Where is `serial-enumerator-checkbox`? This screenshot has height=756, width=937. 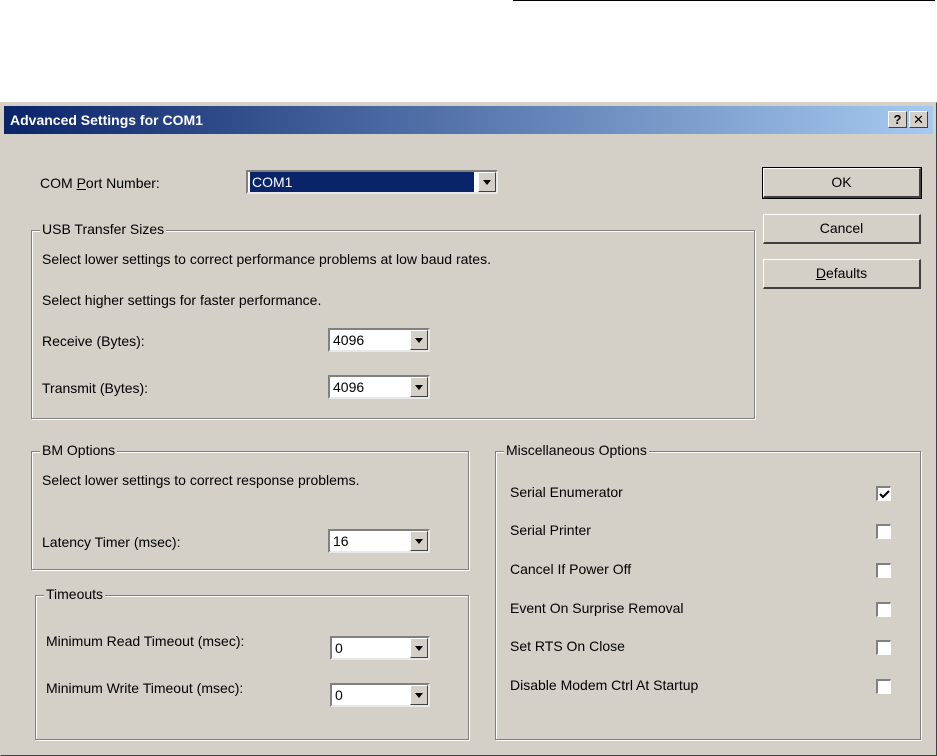 serial-enumerator-checkbox is located at coordinates (883, 493).